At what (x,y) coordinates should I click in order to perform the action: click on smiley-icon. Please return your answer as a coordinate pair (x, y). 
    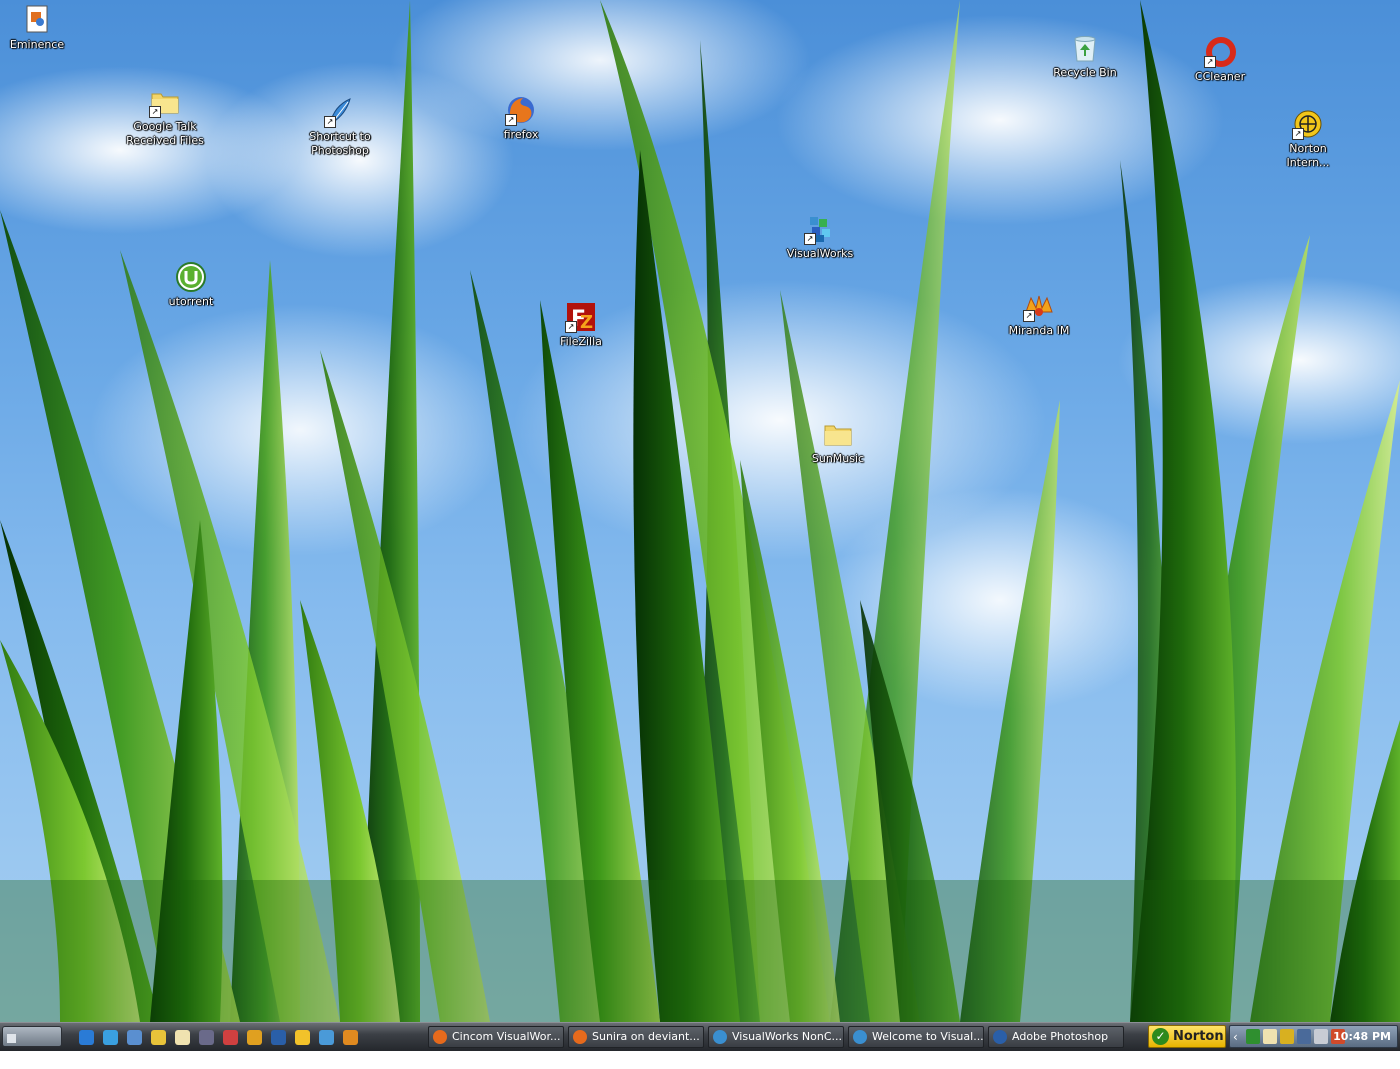
    Looking at the image, I should click on (302, 1037).